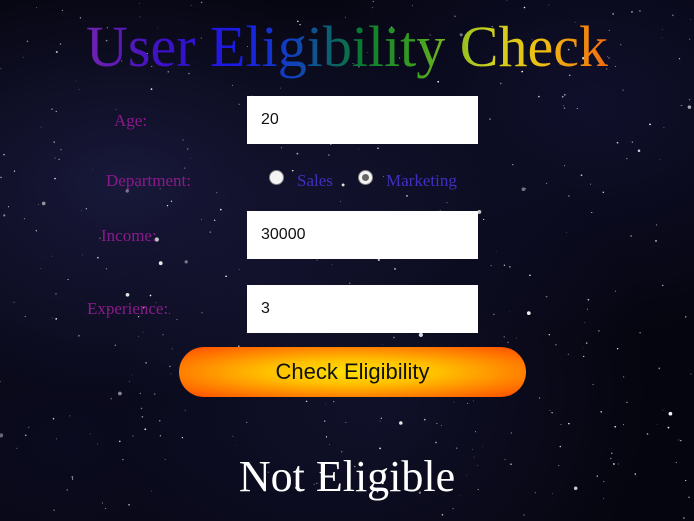 The width and height of the screenshot is (694, 521). Describe the element at coordinates (315, 180) in the screenshot. I see `radio-sales-label: Sales` at that location.